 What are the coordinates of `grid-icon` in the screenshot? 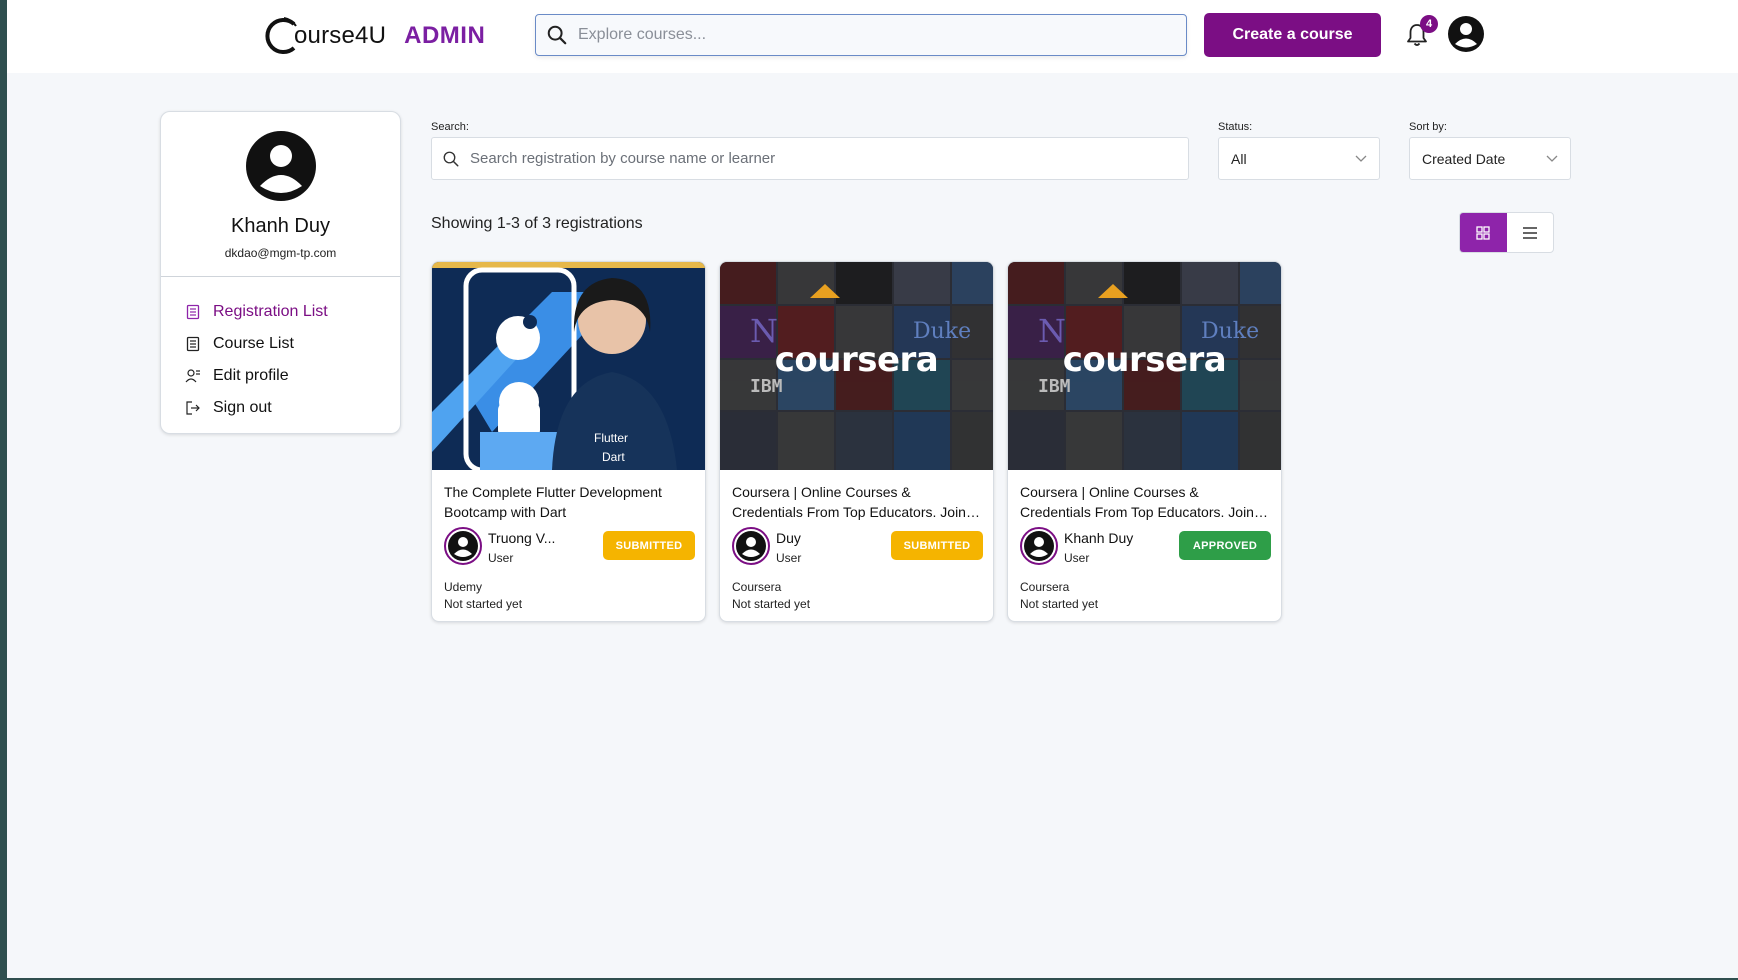 It's located at (1483, 232).